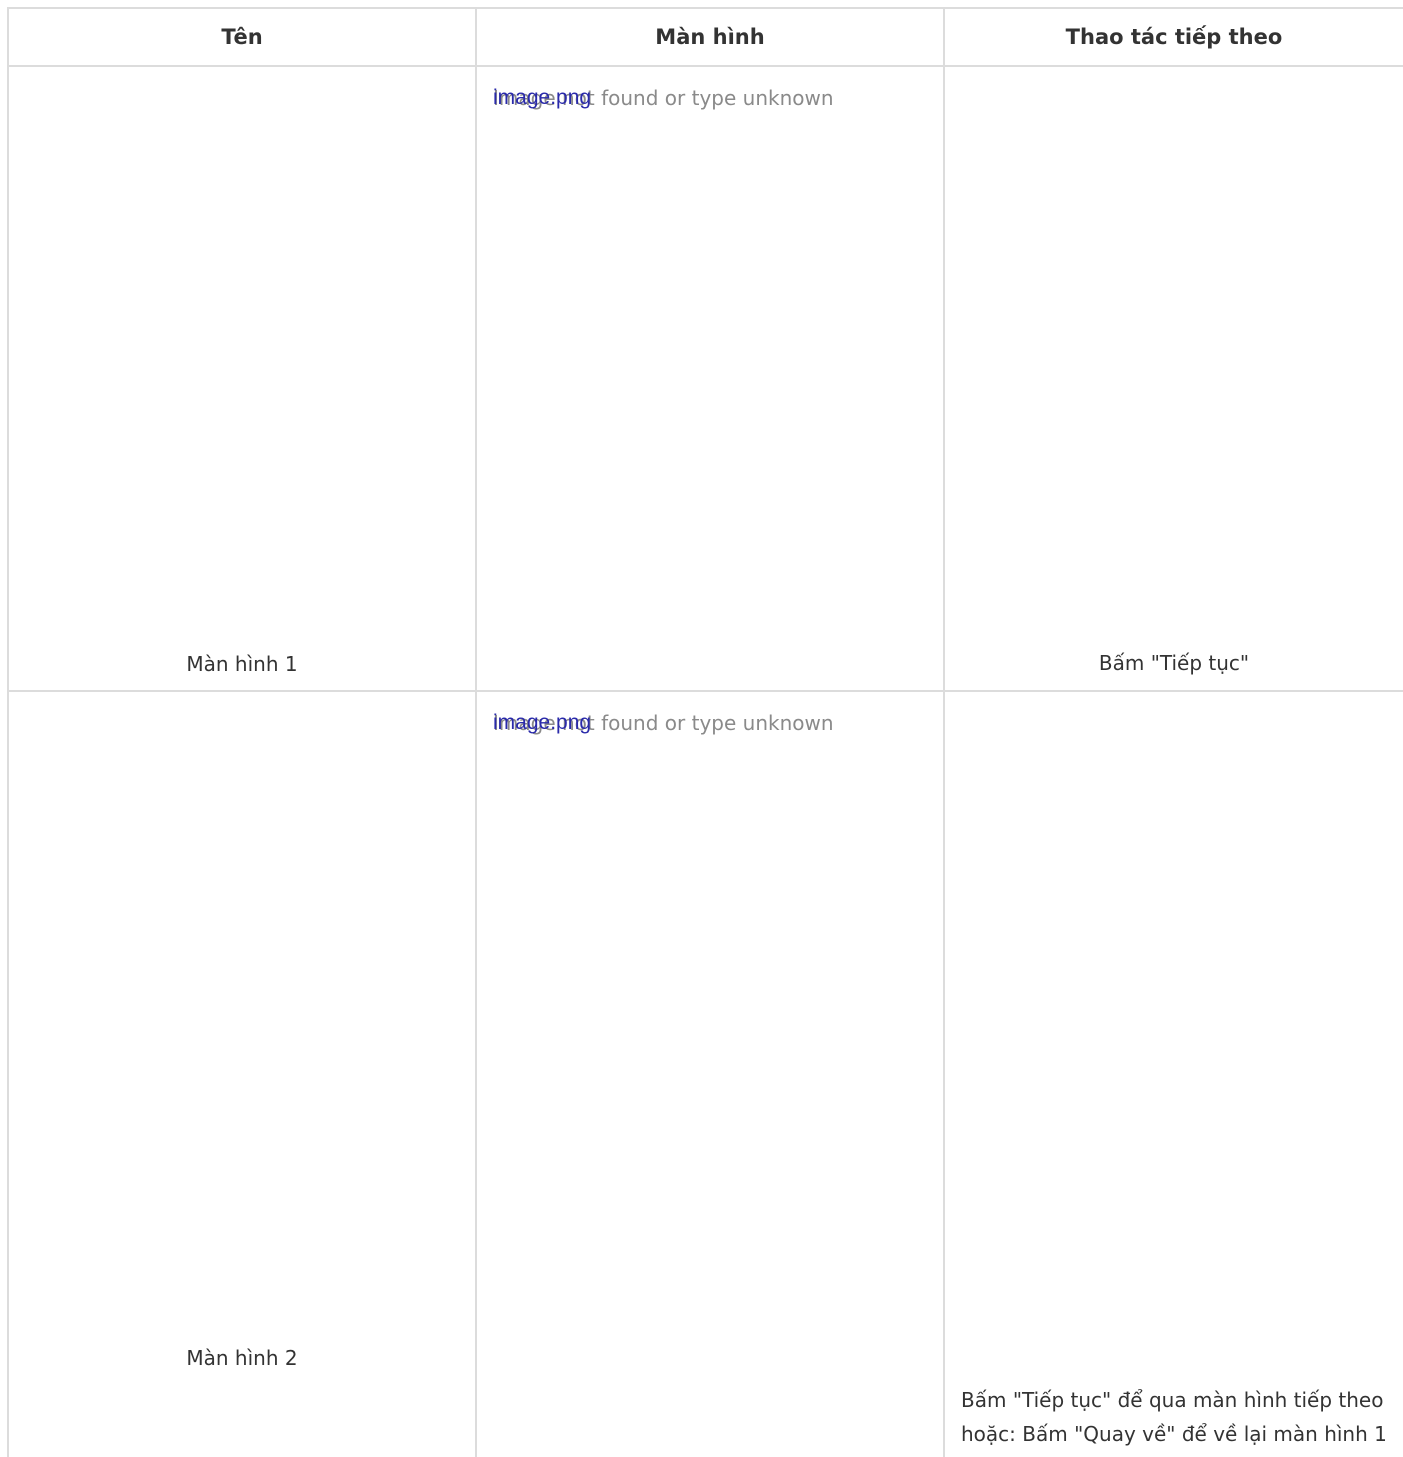 The width and height of the screenshot is (1403, 1457). Describe the element at coordinates (1173, 37) in the screenshot. I see `header-next-action: Thao tác tiếp theo` at that location.